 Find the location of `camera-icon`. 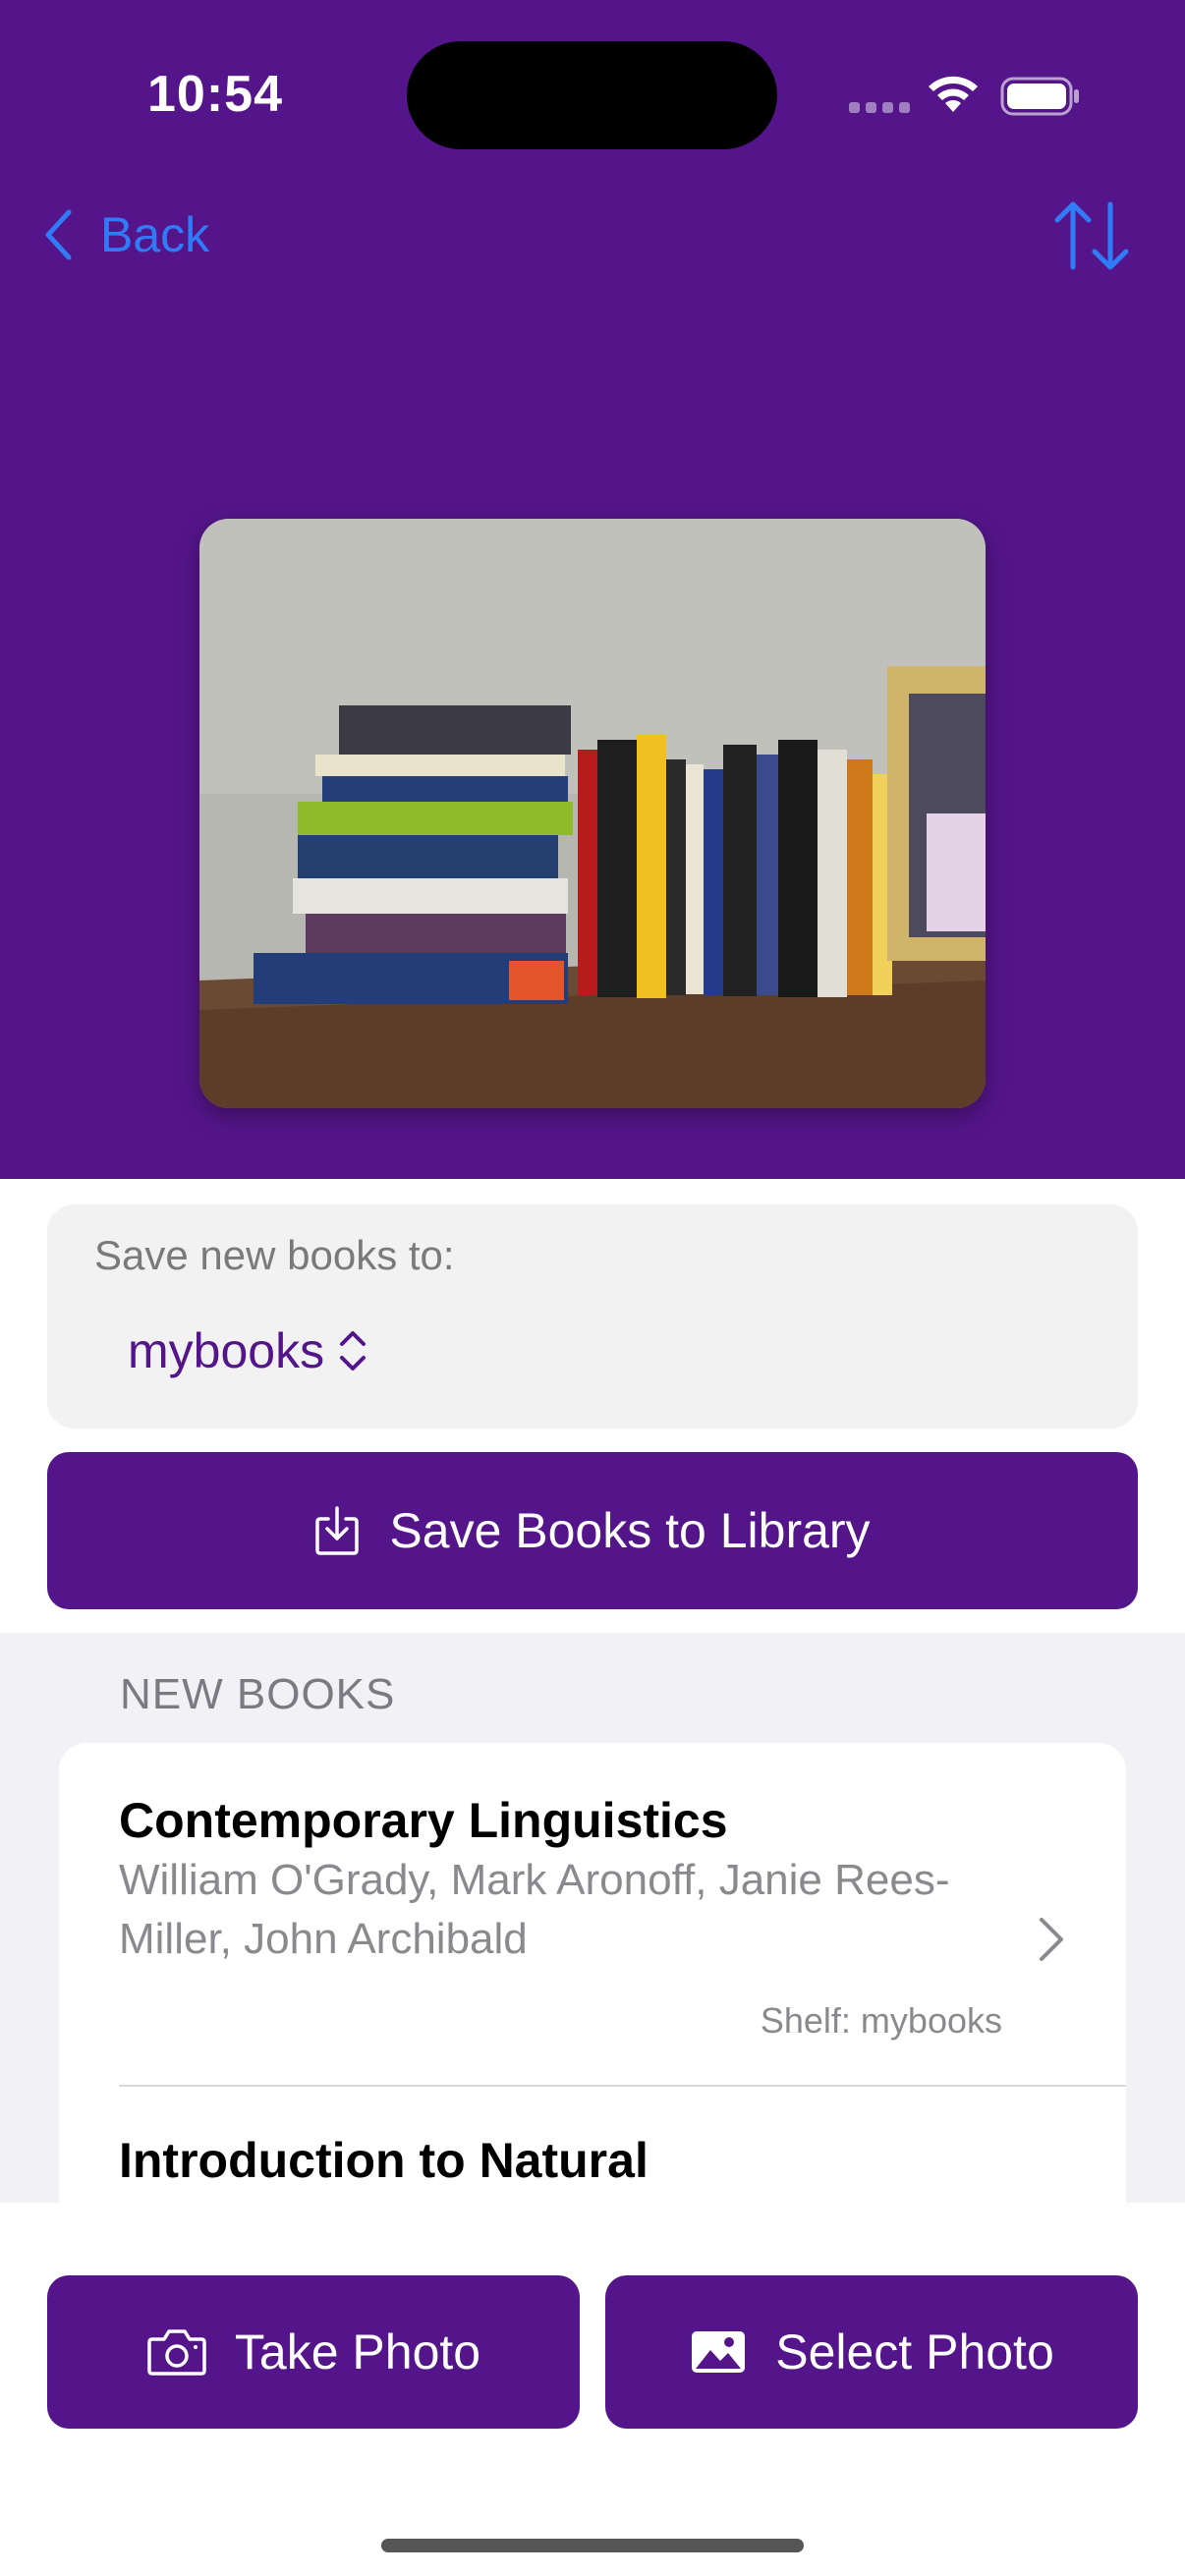

camera-icon is located at coordinates (177, 2352).